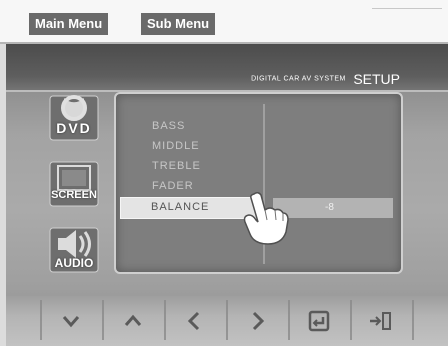 The height and width of the screenshot is (346, 448). I want to click on nav-up-button, so click(133, 321).